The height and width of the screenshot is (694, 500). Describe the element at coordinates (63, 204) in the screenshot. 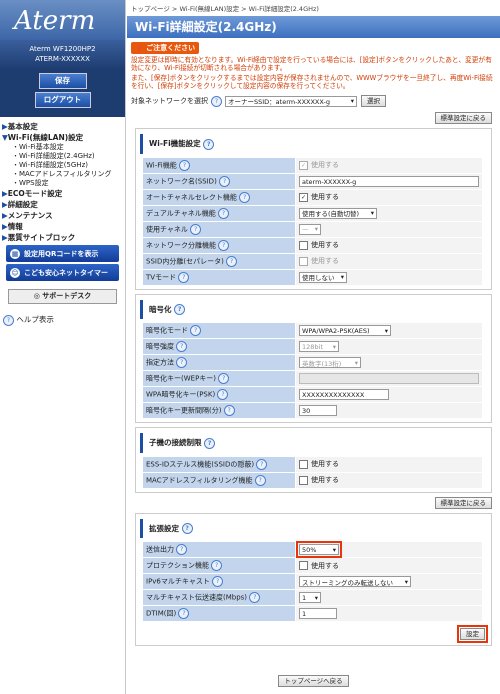

I see `nav-detail: ▶詳細設定` at that location.